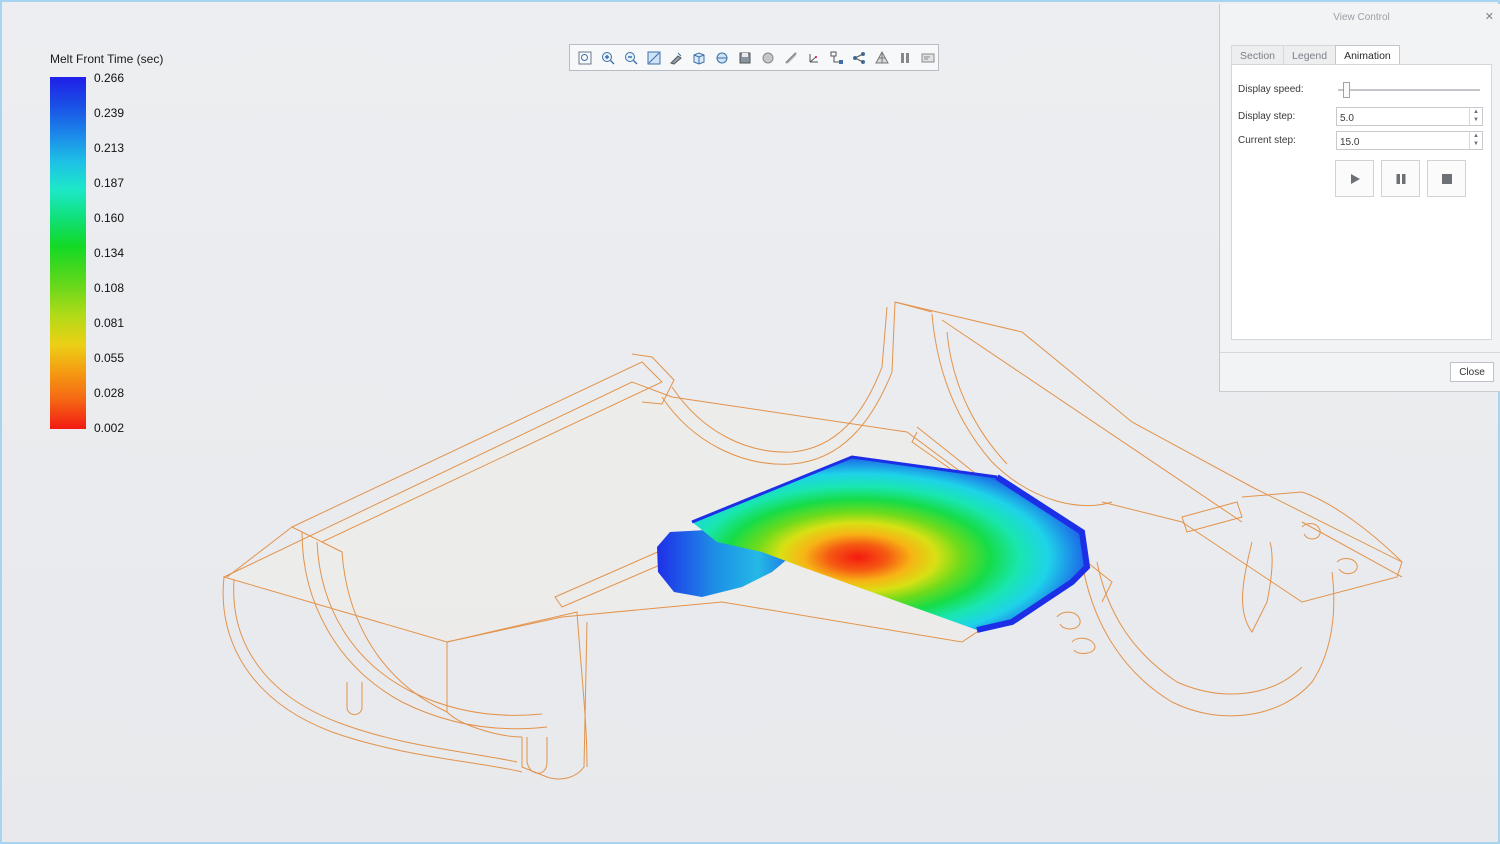 The height and width of the screenshot is (844, 1500). Describe the element at coordinates (1347, 90) in the screenshot. I see `display-speed-slider` at that location.